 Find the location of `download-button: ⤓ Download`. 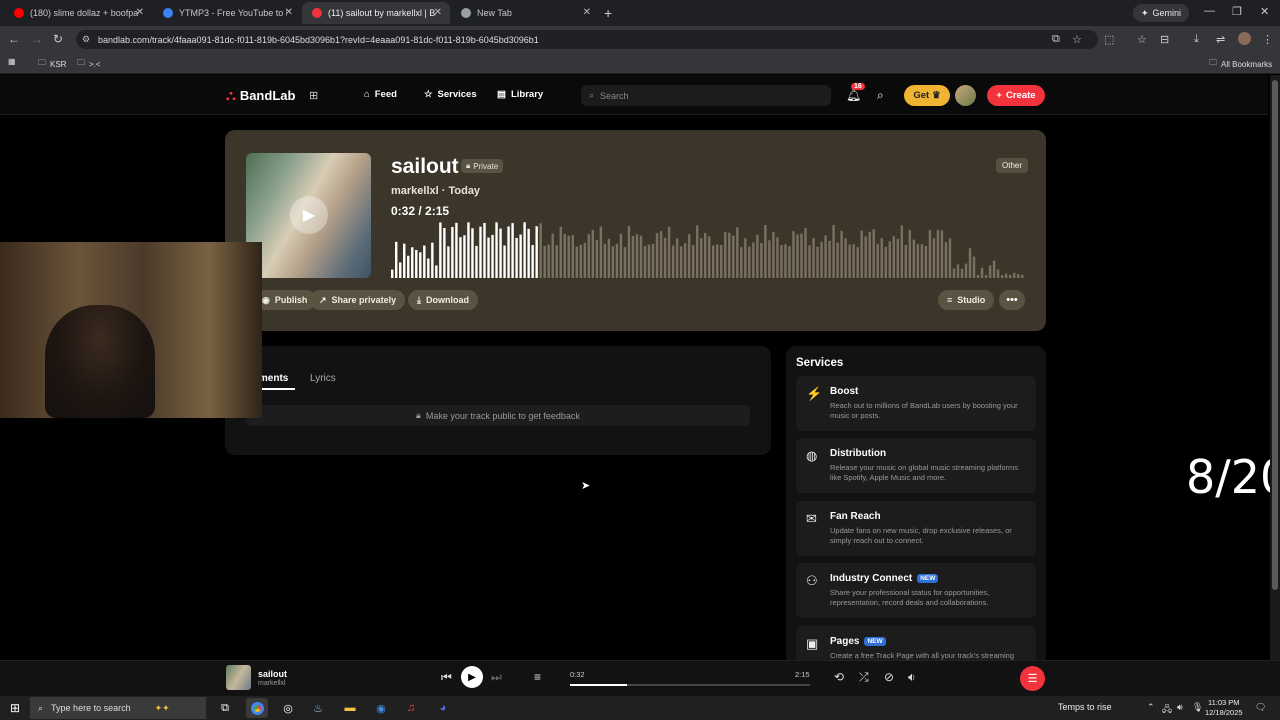

download-button: ⤓ Download is located at coordinates (443, 300).